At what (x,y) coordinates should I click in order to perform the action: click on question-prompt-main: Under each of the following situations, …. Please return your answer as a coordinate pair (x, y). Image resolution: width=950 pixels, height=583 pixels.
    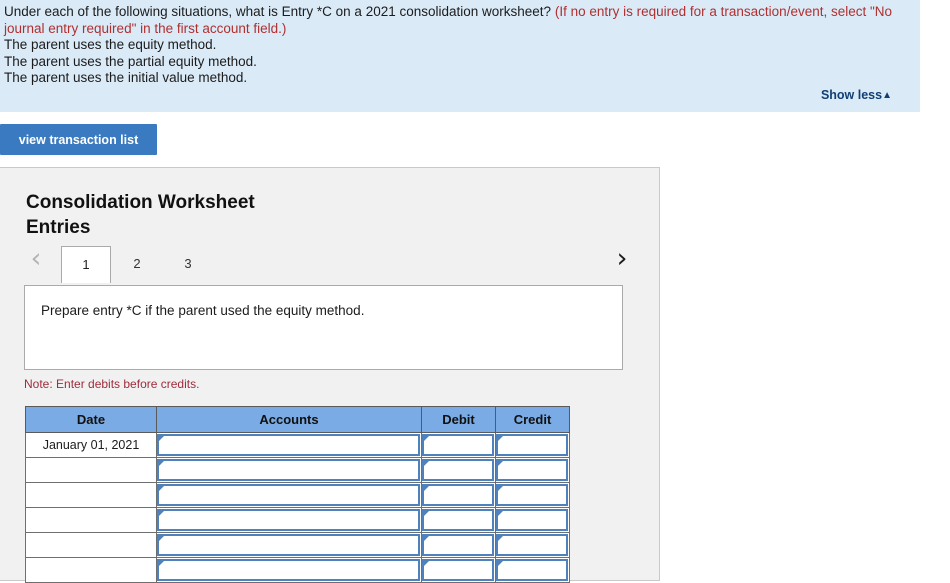
    Looking at the image, I should click on (279, 11).